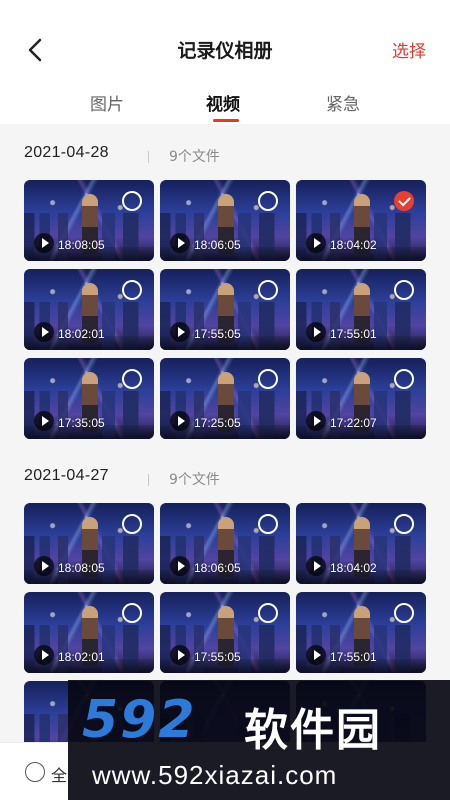  I want to click on select-all-label: 全, so click(59, 775).